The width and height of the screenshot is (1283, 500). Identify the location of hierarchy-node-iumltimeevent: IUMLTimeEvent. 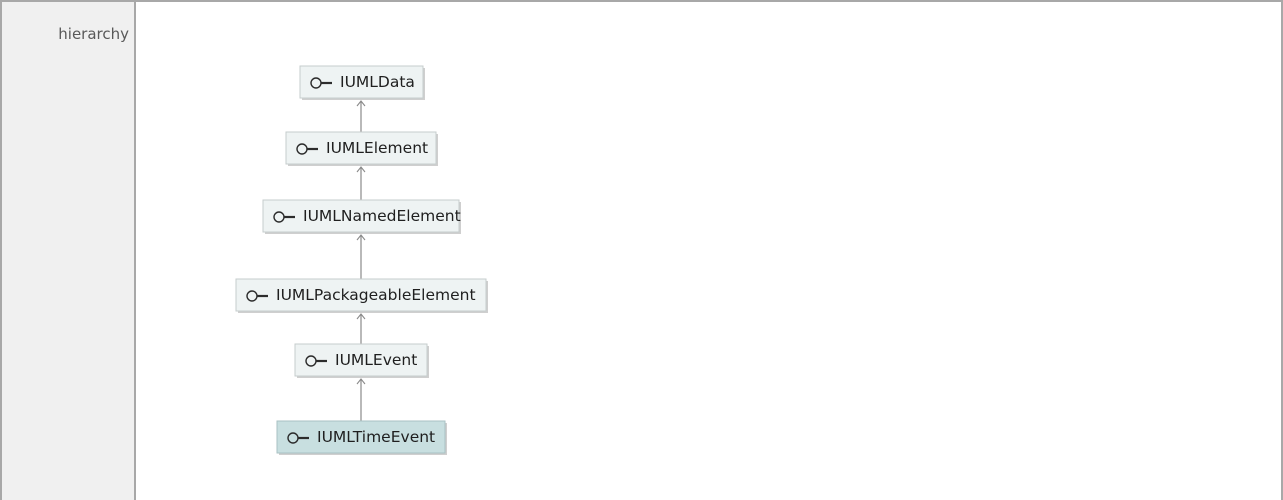
(361, 437).